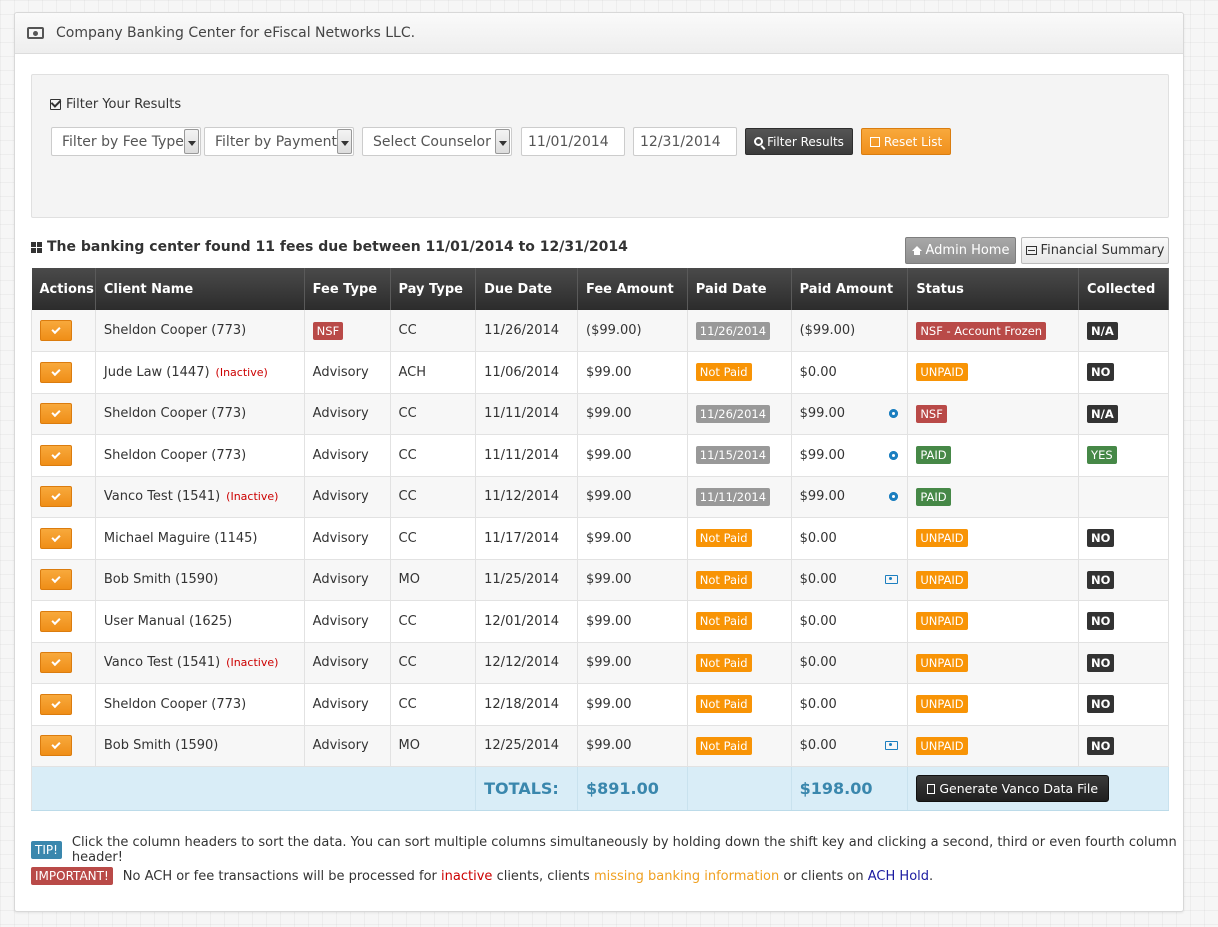 The height and width of the screenshot is (927, 1218). I want to click on chevron-down-icon, so click(502, 141).